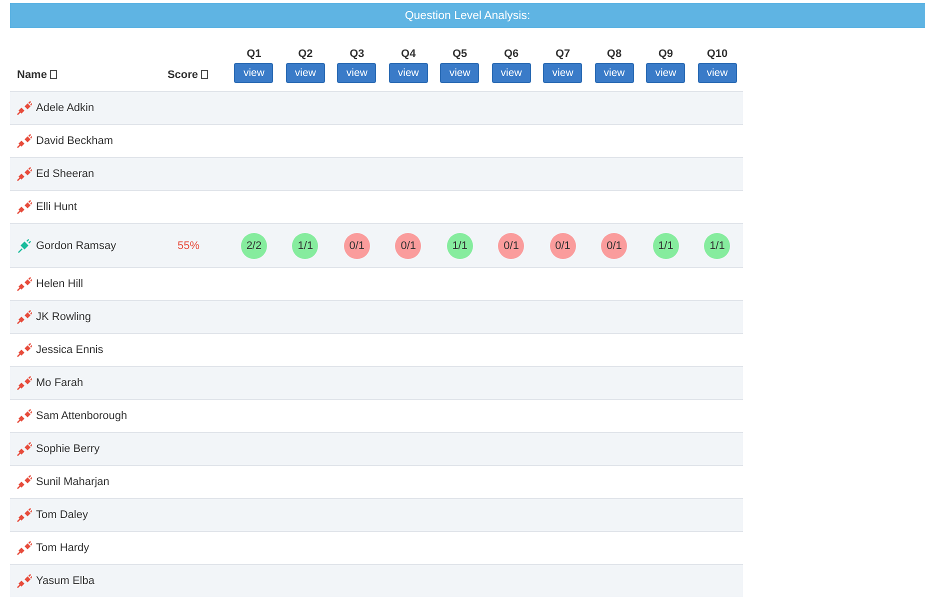  I want to click on question-header: Q1, so click(254, 54).